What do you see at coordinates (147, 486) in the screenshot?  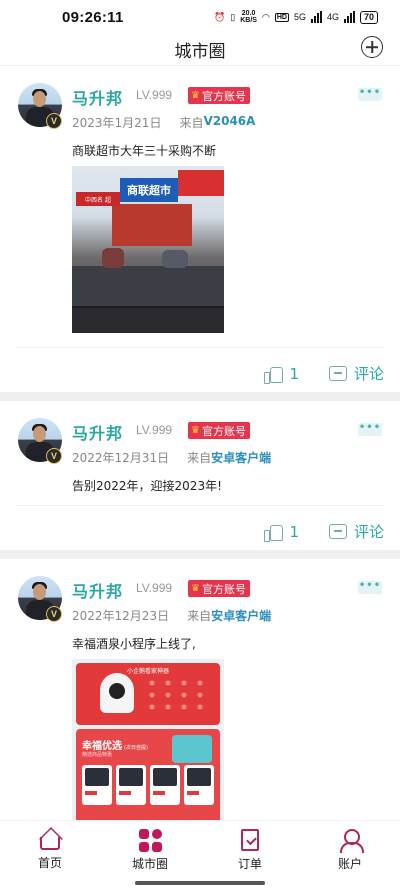 I see `post-text: 告别2022年，迎接2023年!` at bounding box center [147, 486].